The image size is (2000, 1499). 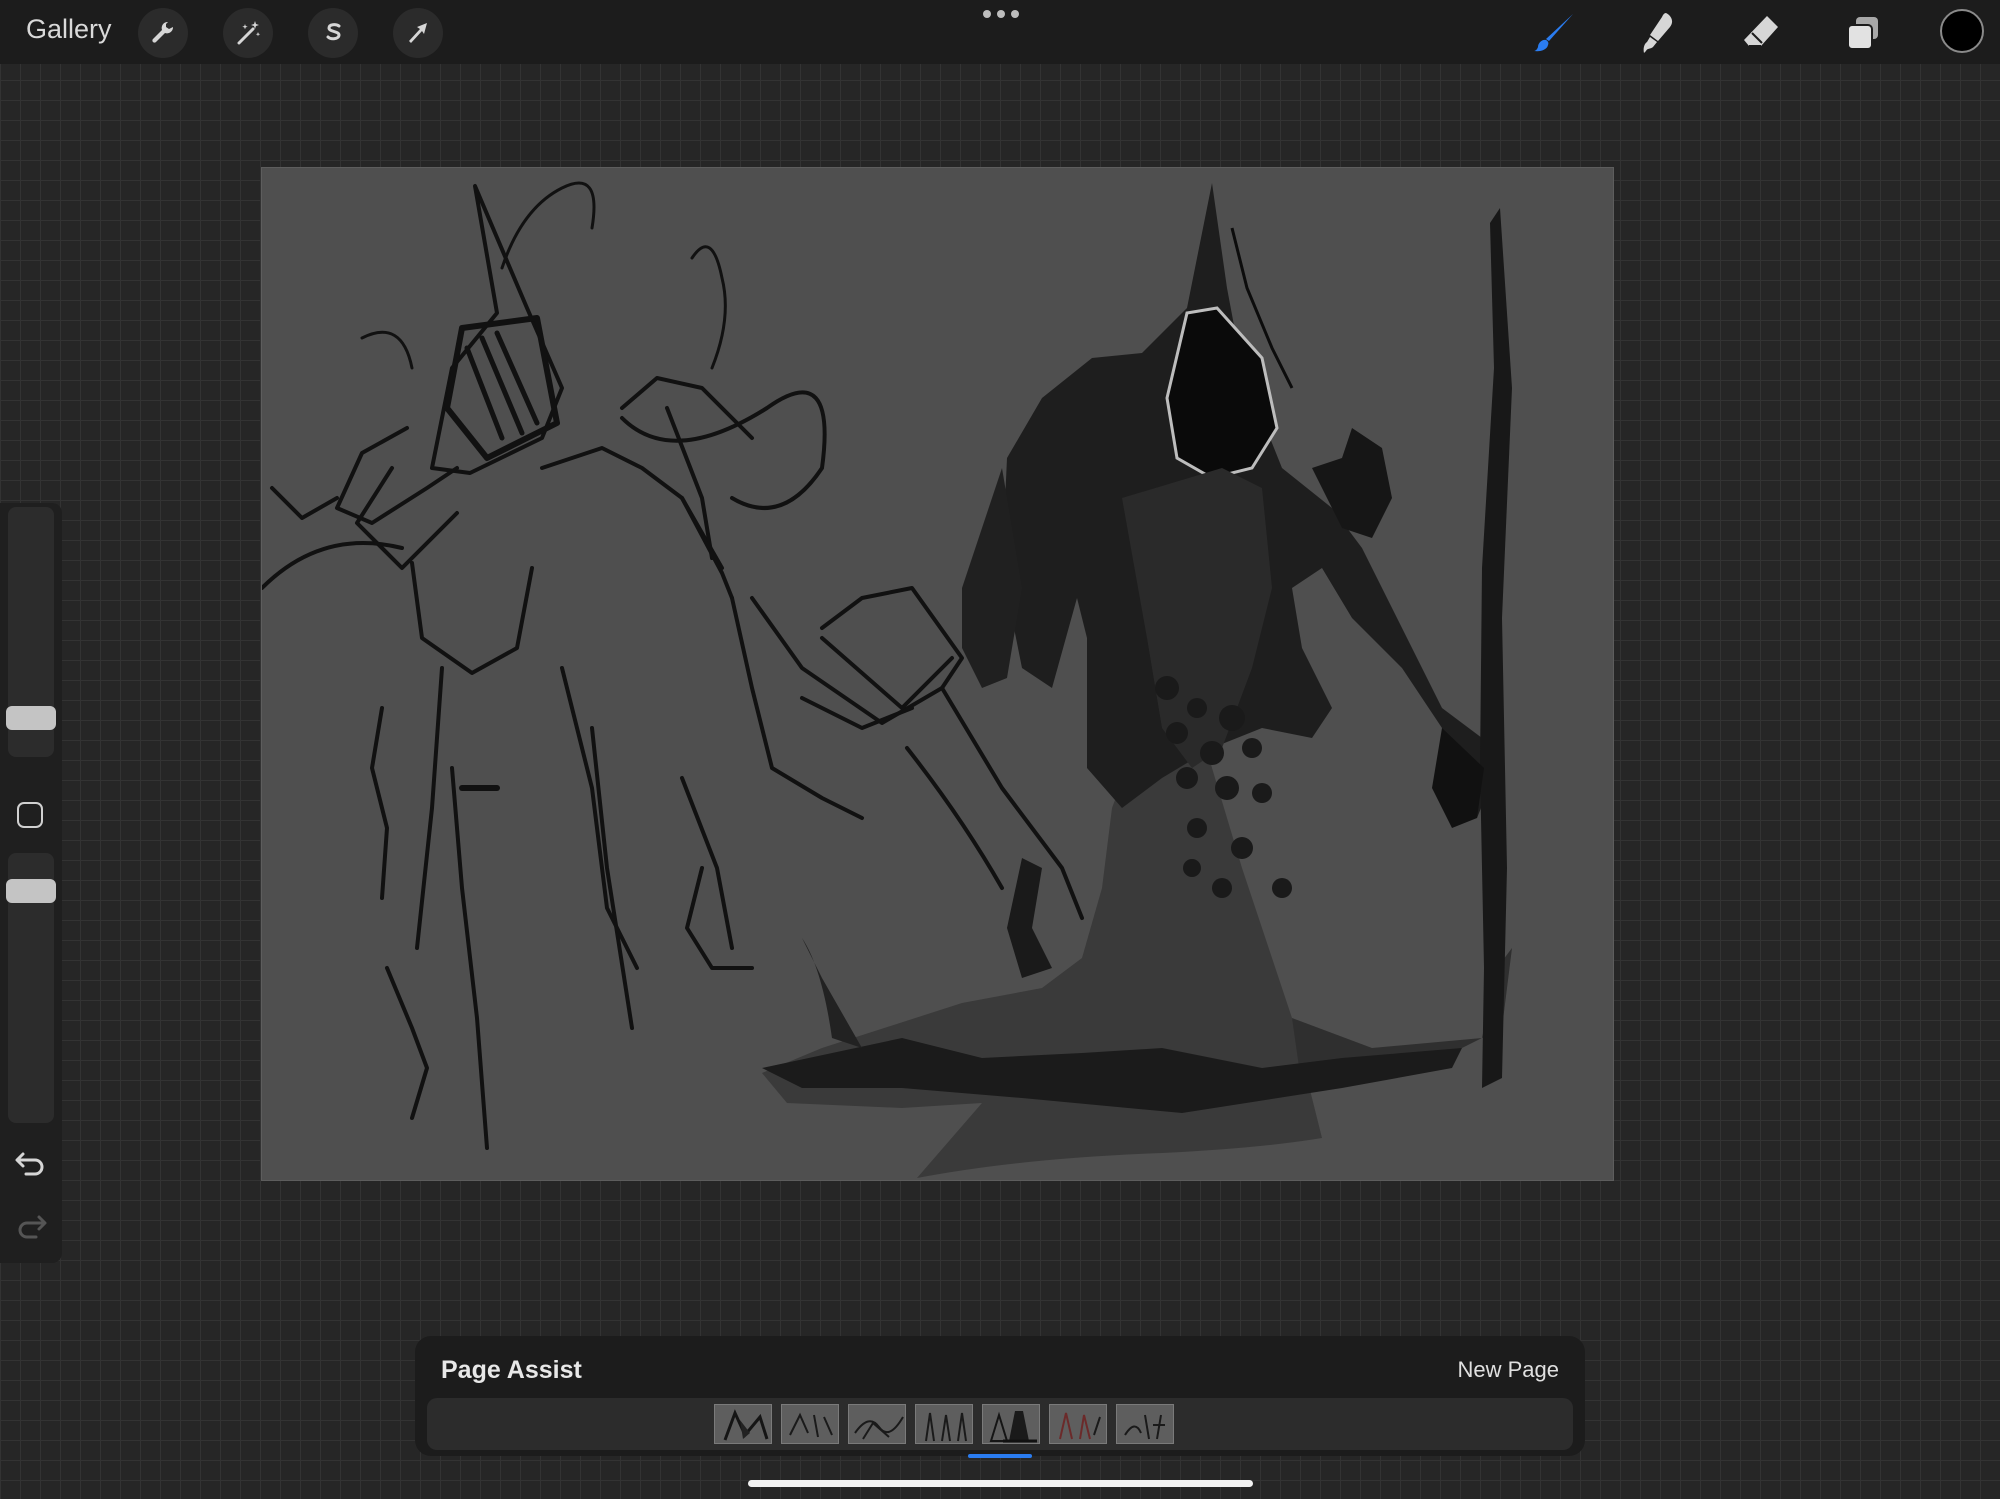 I want to click on page-thumbnail-strip, so click(x=1000, y=1424).